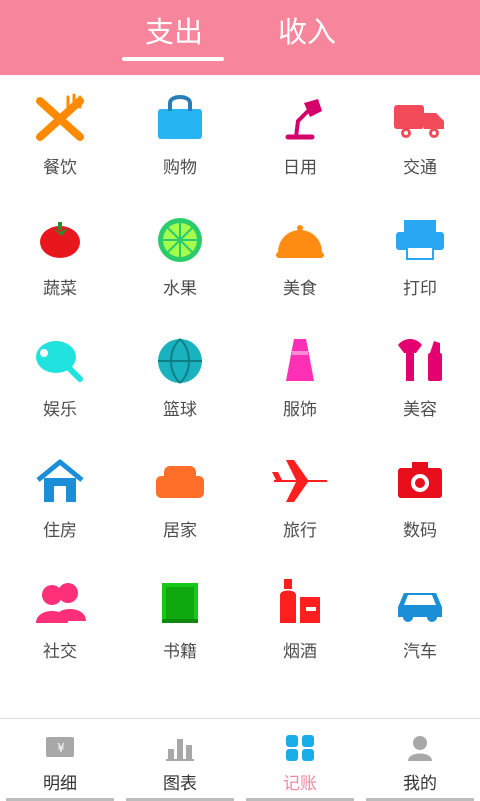 The width and height of the screenshot is (480, 801). Describe the element at coordinates (60, 289) in the screenshot. I see `category-label: 蔬菜` at that location.